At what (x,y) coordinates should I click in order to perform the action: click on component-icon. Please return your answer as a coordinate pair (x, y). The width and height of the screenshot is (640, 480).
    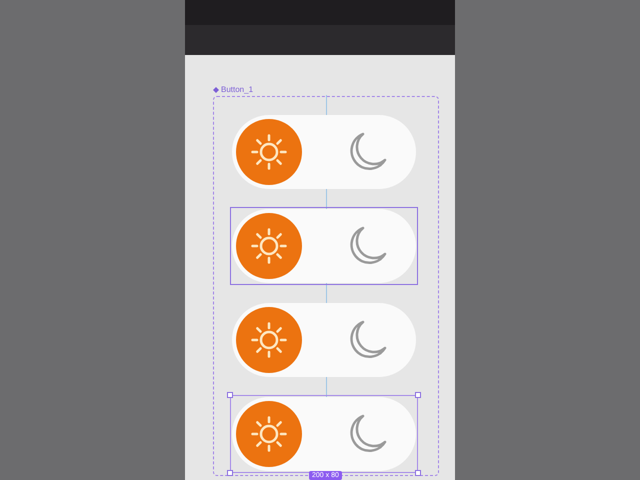
    Looking at the image, I should click on (216, 90).